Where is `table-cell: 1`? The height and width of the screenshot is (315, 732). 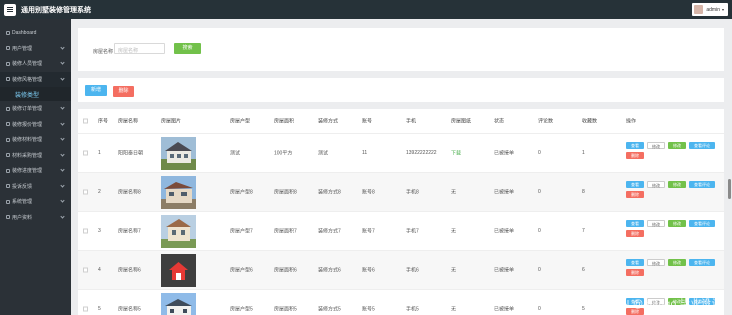
table-cell: 1 is located at coordinates (99, 153).